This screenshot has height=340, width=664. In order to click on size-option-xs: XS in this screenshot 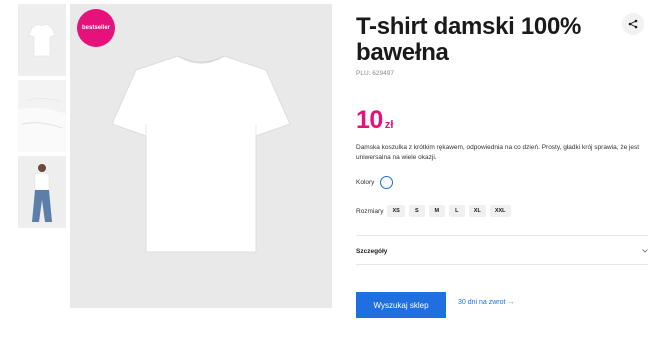, I will do `click(396, 211)`.